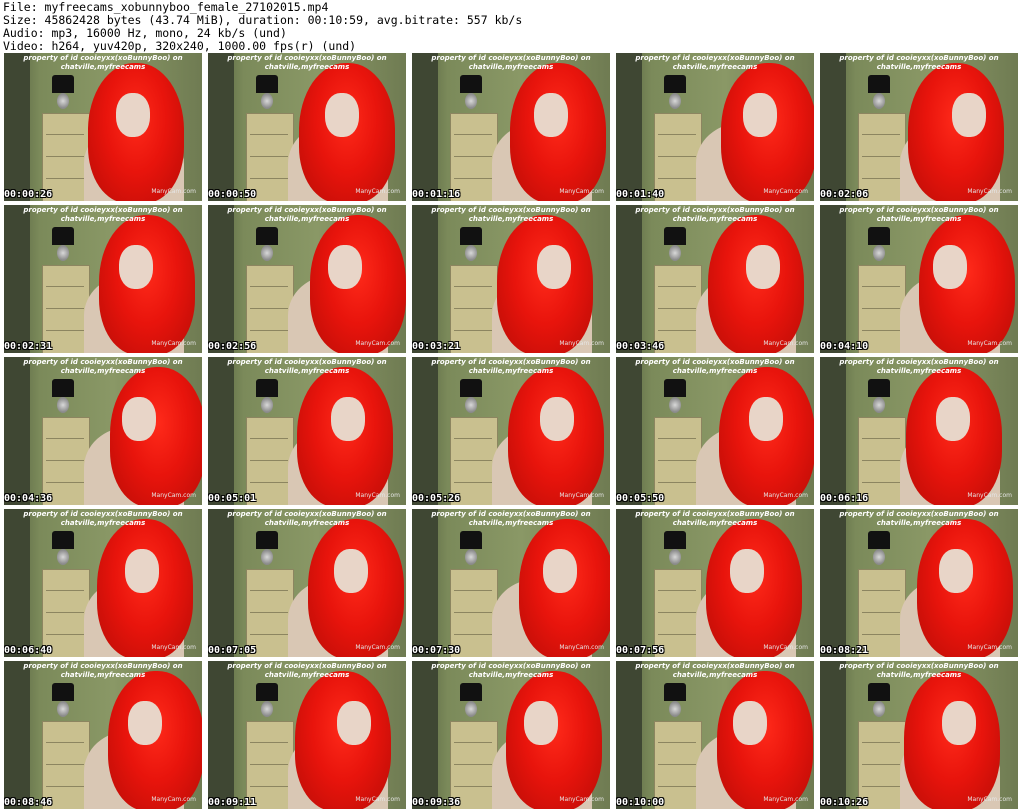 The width and height of the screenshot is (1024, 811). What do you see at coordinates (436, 346) in the screenshot?
I see `thumbnail-timestamp: 00:03:21` at bounding box center [436, 346].